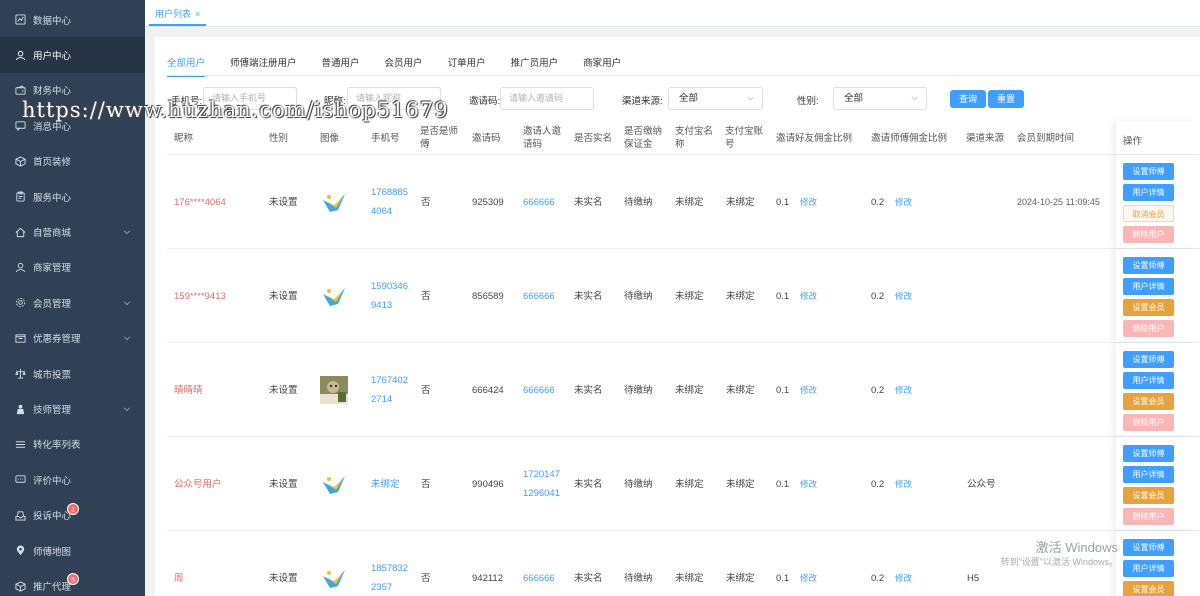 The image size is (1200, 596). Describe the element at coordinates (263, 66) in the screenshot. I see `tab-user-type: 师傅端注册用户` at that location.